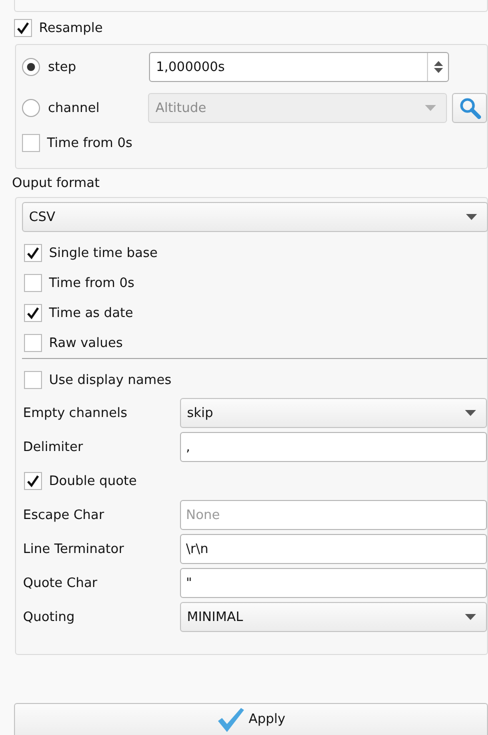 This screenshot has height=735, width=488. I want to click on checkbox: Raw values, so click(73, 343).